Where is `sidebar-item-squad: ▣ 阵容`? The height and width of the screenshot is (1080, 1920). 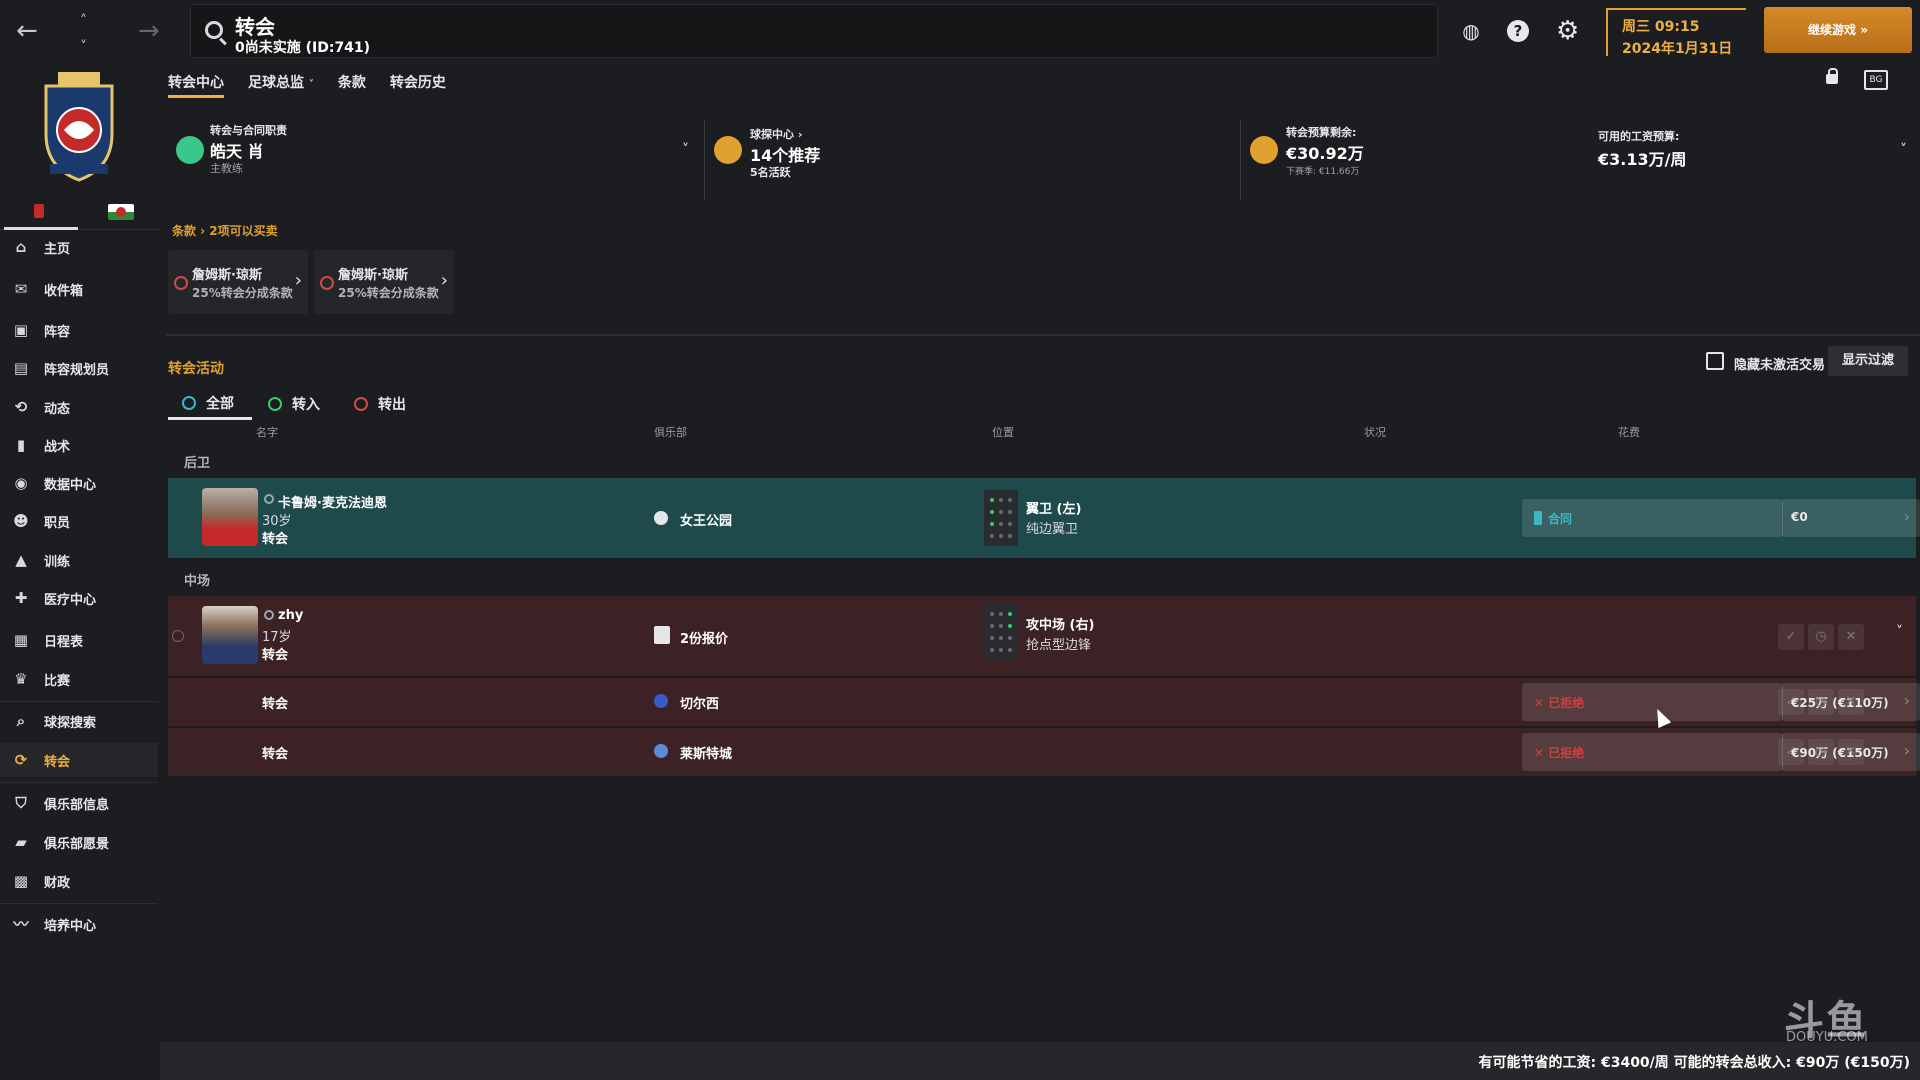
sidebar-item-squad: ▣ 阵容 is located at coordinates (79, 330).